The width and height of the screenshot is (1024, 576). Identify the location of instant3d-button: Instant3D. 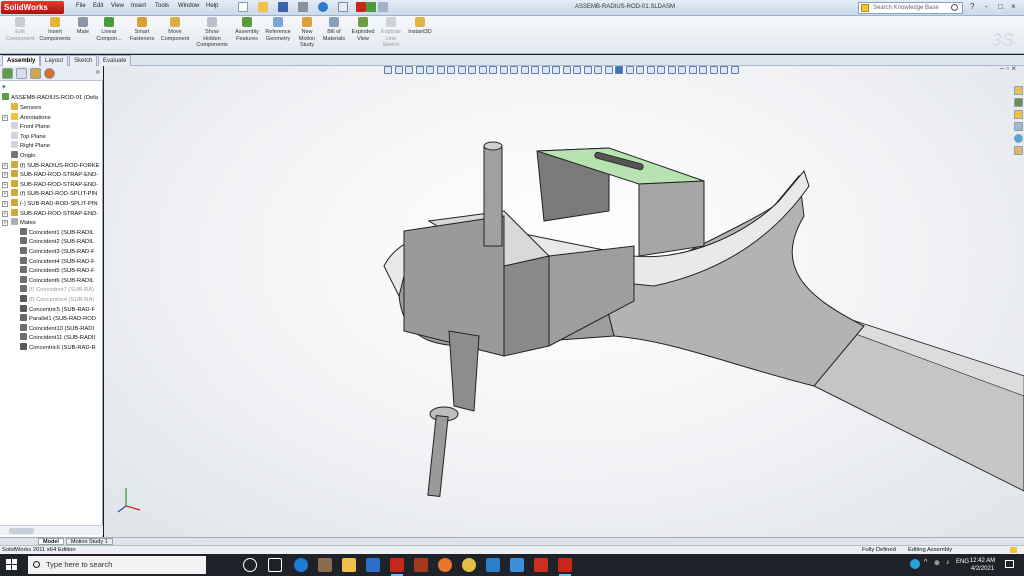
(420, 26).